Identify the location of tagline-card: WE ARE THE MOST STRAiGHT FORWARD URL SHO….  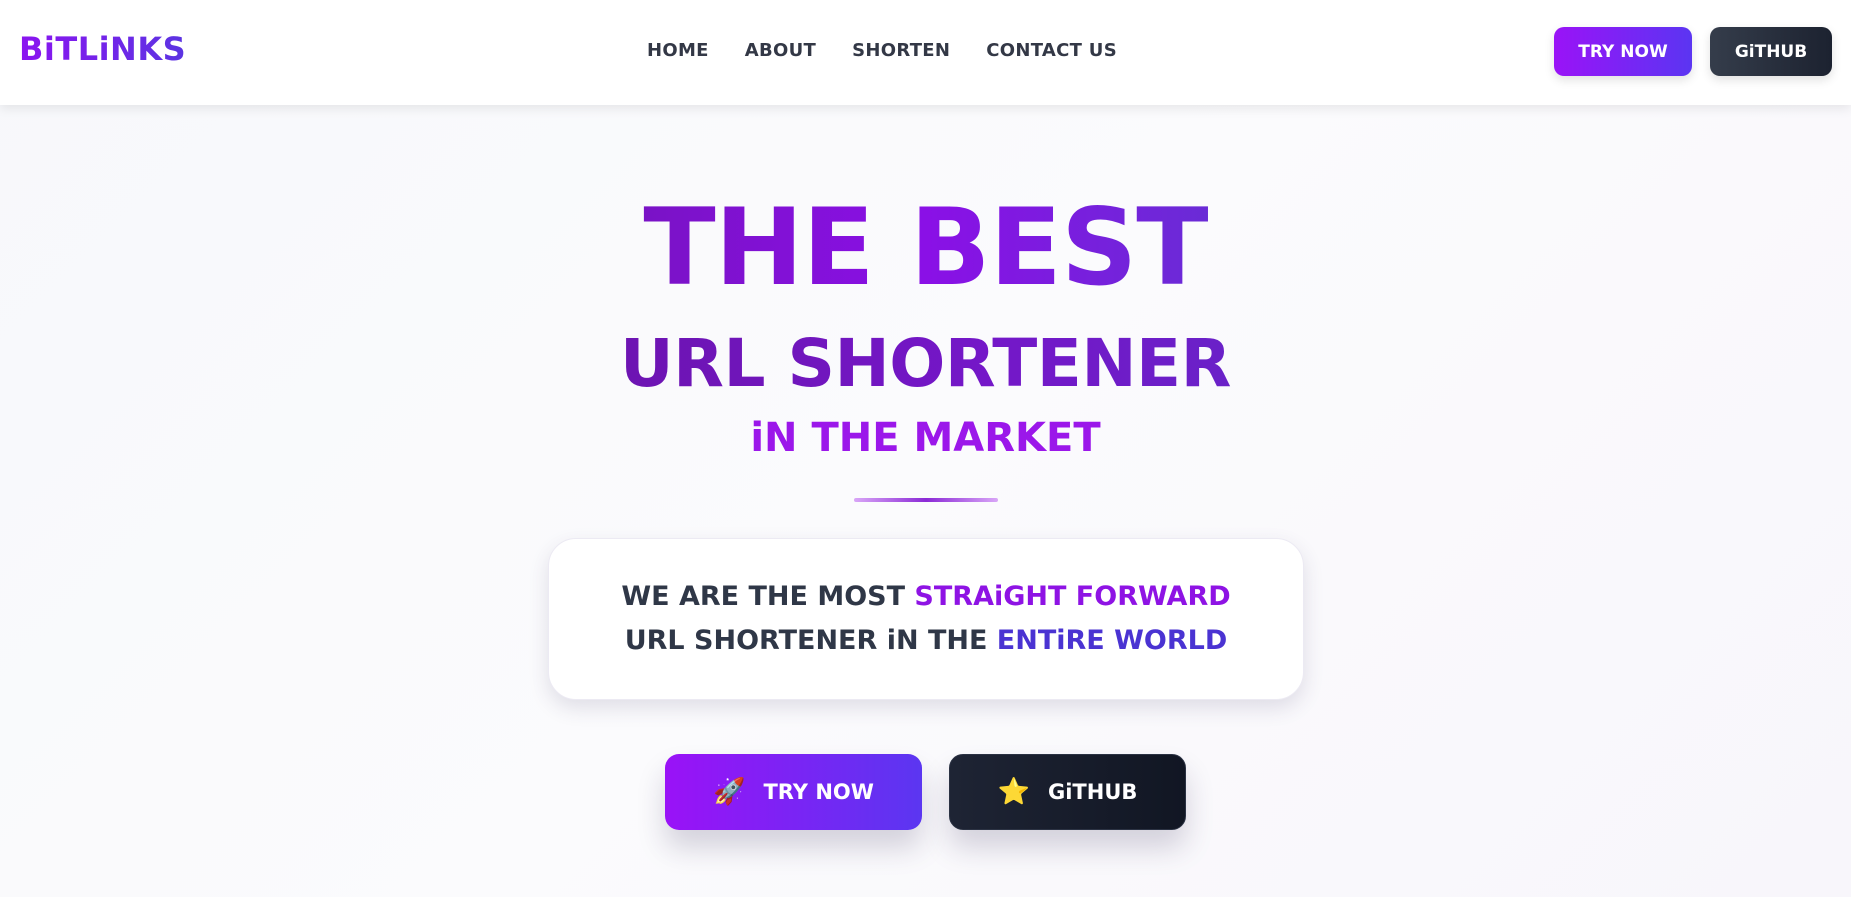
(926, 619).